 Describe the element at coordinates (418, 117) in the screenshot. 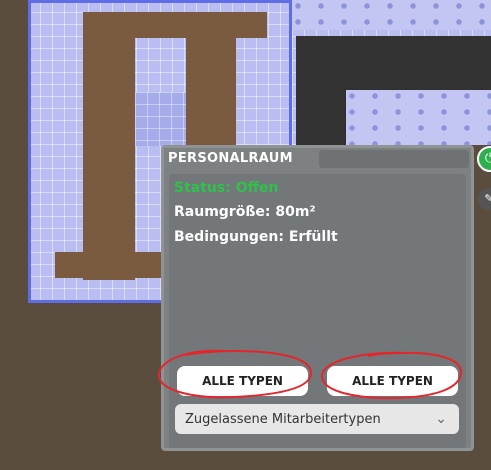

I see `room-wall-inner` at that location.